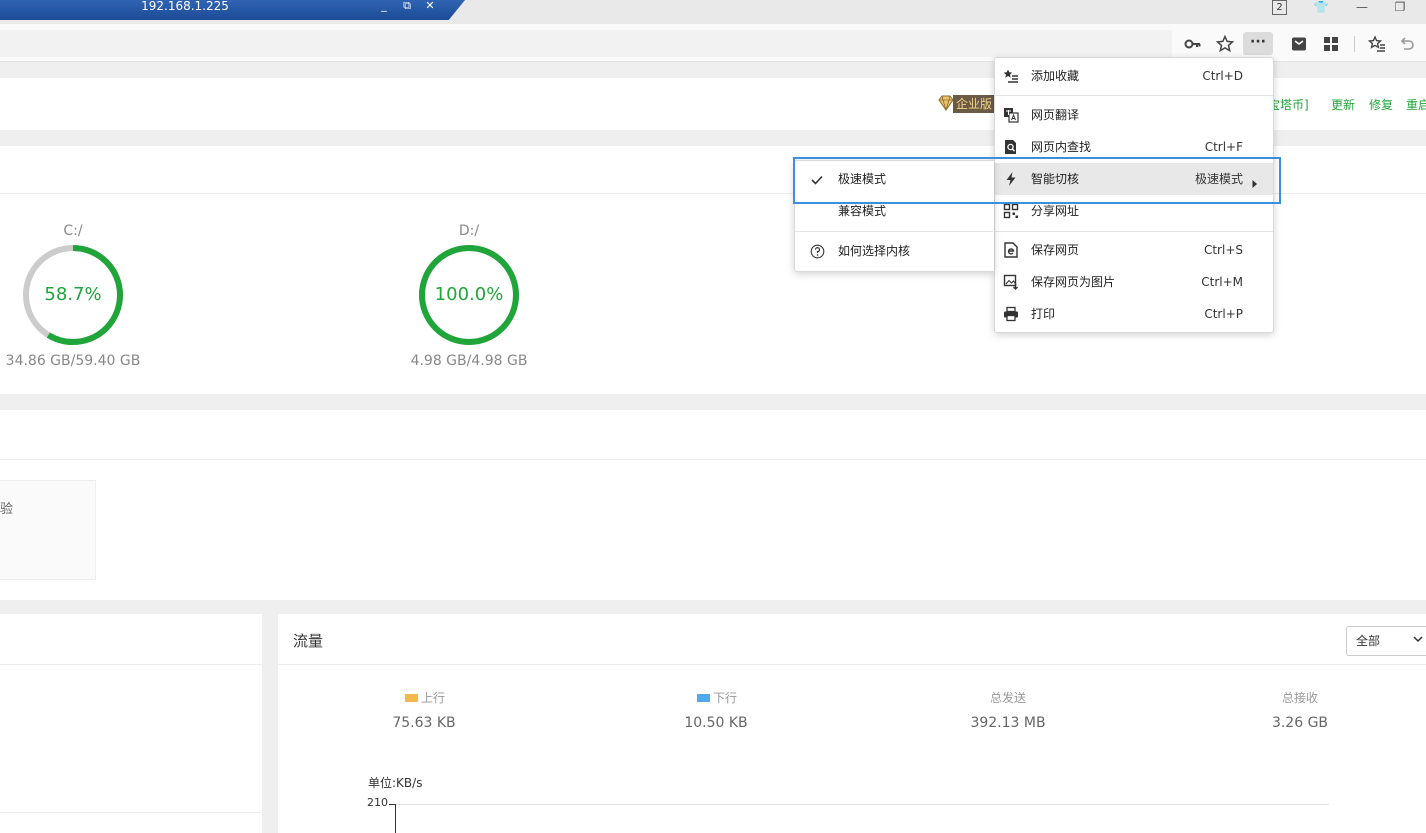 This screenshot has width=1426, height=833. Describe the element at coordinates (724, 698) in the screenshot. I see `stat-download-text: 下行` at that location.